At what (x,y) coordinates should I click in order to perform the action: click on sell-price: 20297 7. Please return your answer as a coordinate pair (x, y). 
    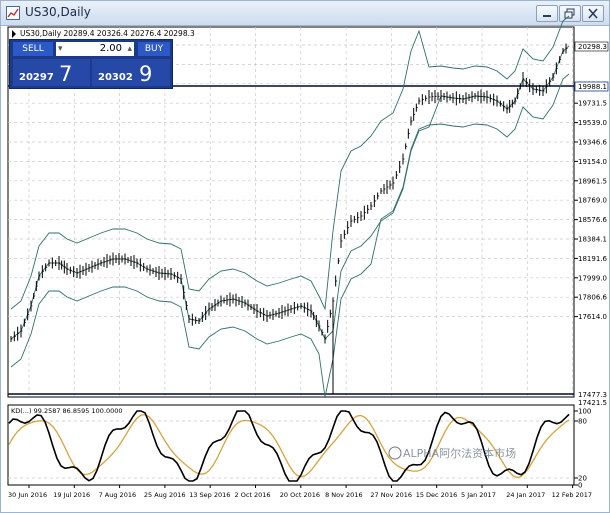
    Looking at the image, I should click on (51, 72).